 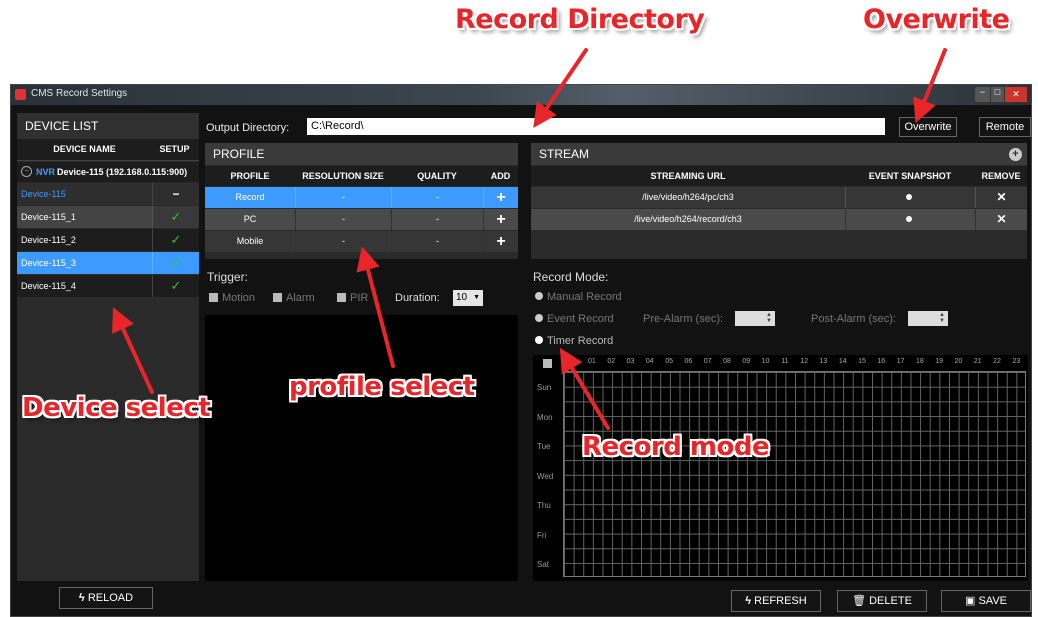 I want to click on manual-record-radio: Manual Record, so click(x=578, y=297).